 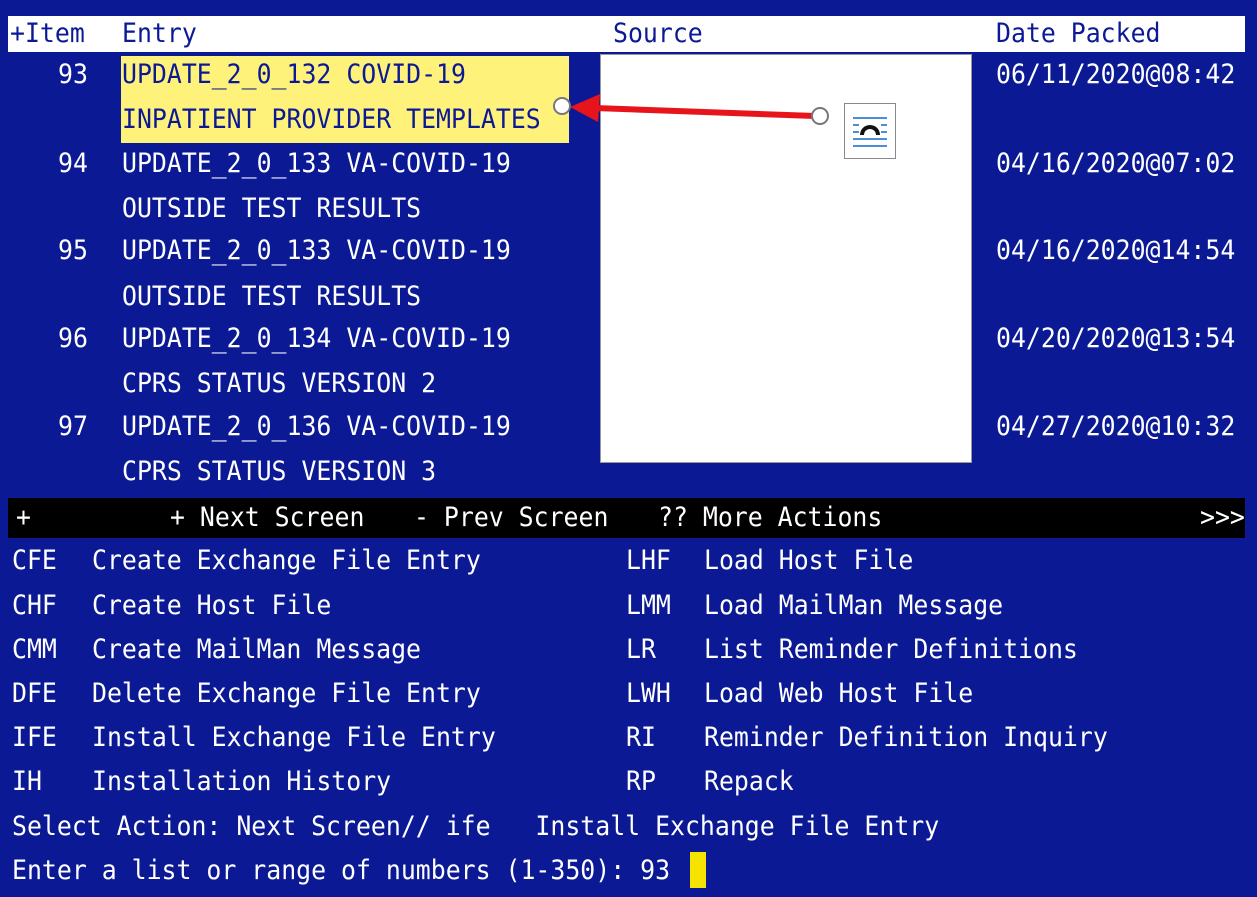 I want to click on action-label: Create MailMan Message, so click(x=256, y=650).